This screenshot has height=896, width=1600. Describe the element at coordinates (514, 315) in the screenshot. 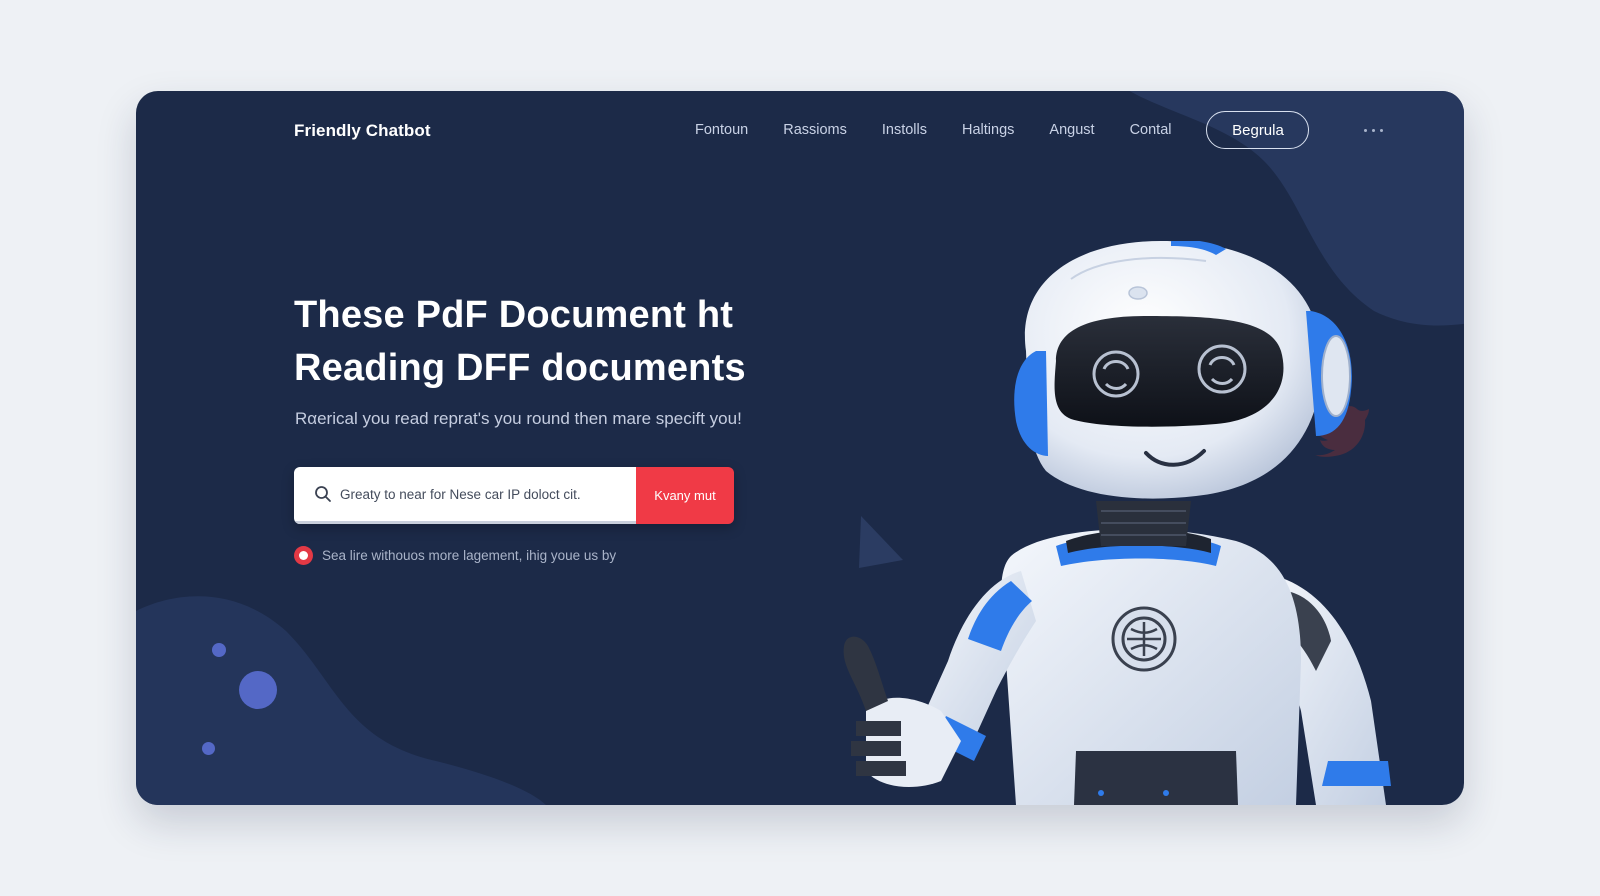

I see `headline-line-1: These PdF Document ht` at that location.